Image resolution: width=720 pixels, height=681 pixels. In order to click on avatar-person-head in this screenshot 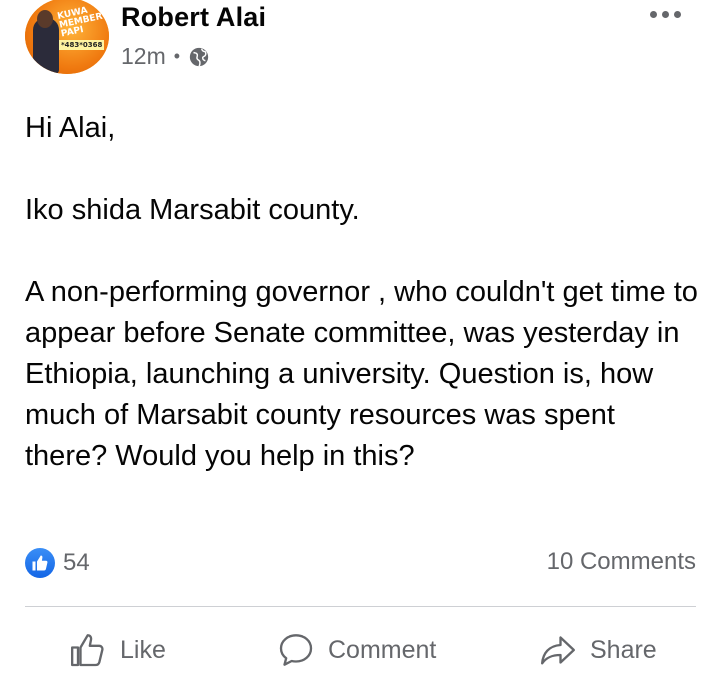, I will do `click(45, 19)`.